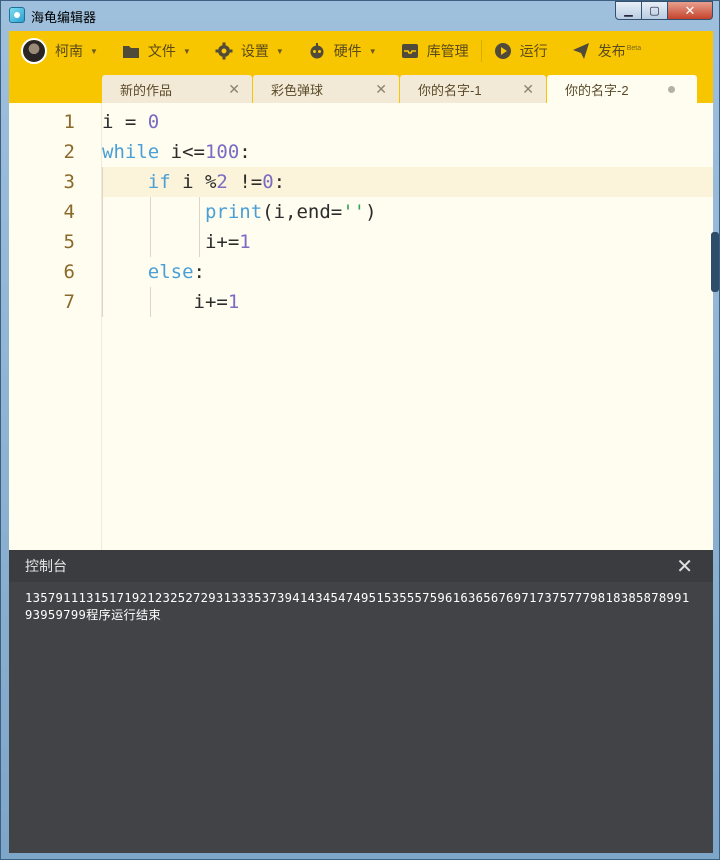 The height and width of the screenshot is (860, 720). Describe the element at coordinates (216, 182) in the screenshot. I see `code-text: if i %2 !=0:` at that location.